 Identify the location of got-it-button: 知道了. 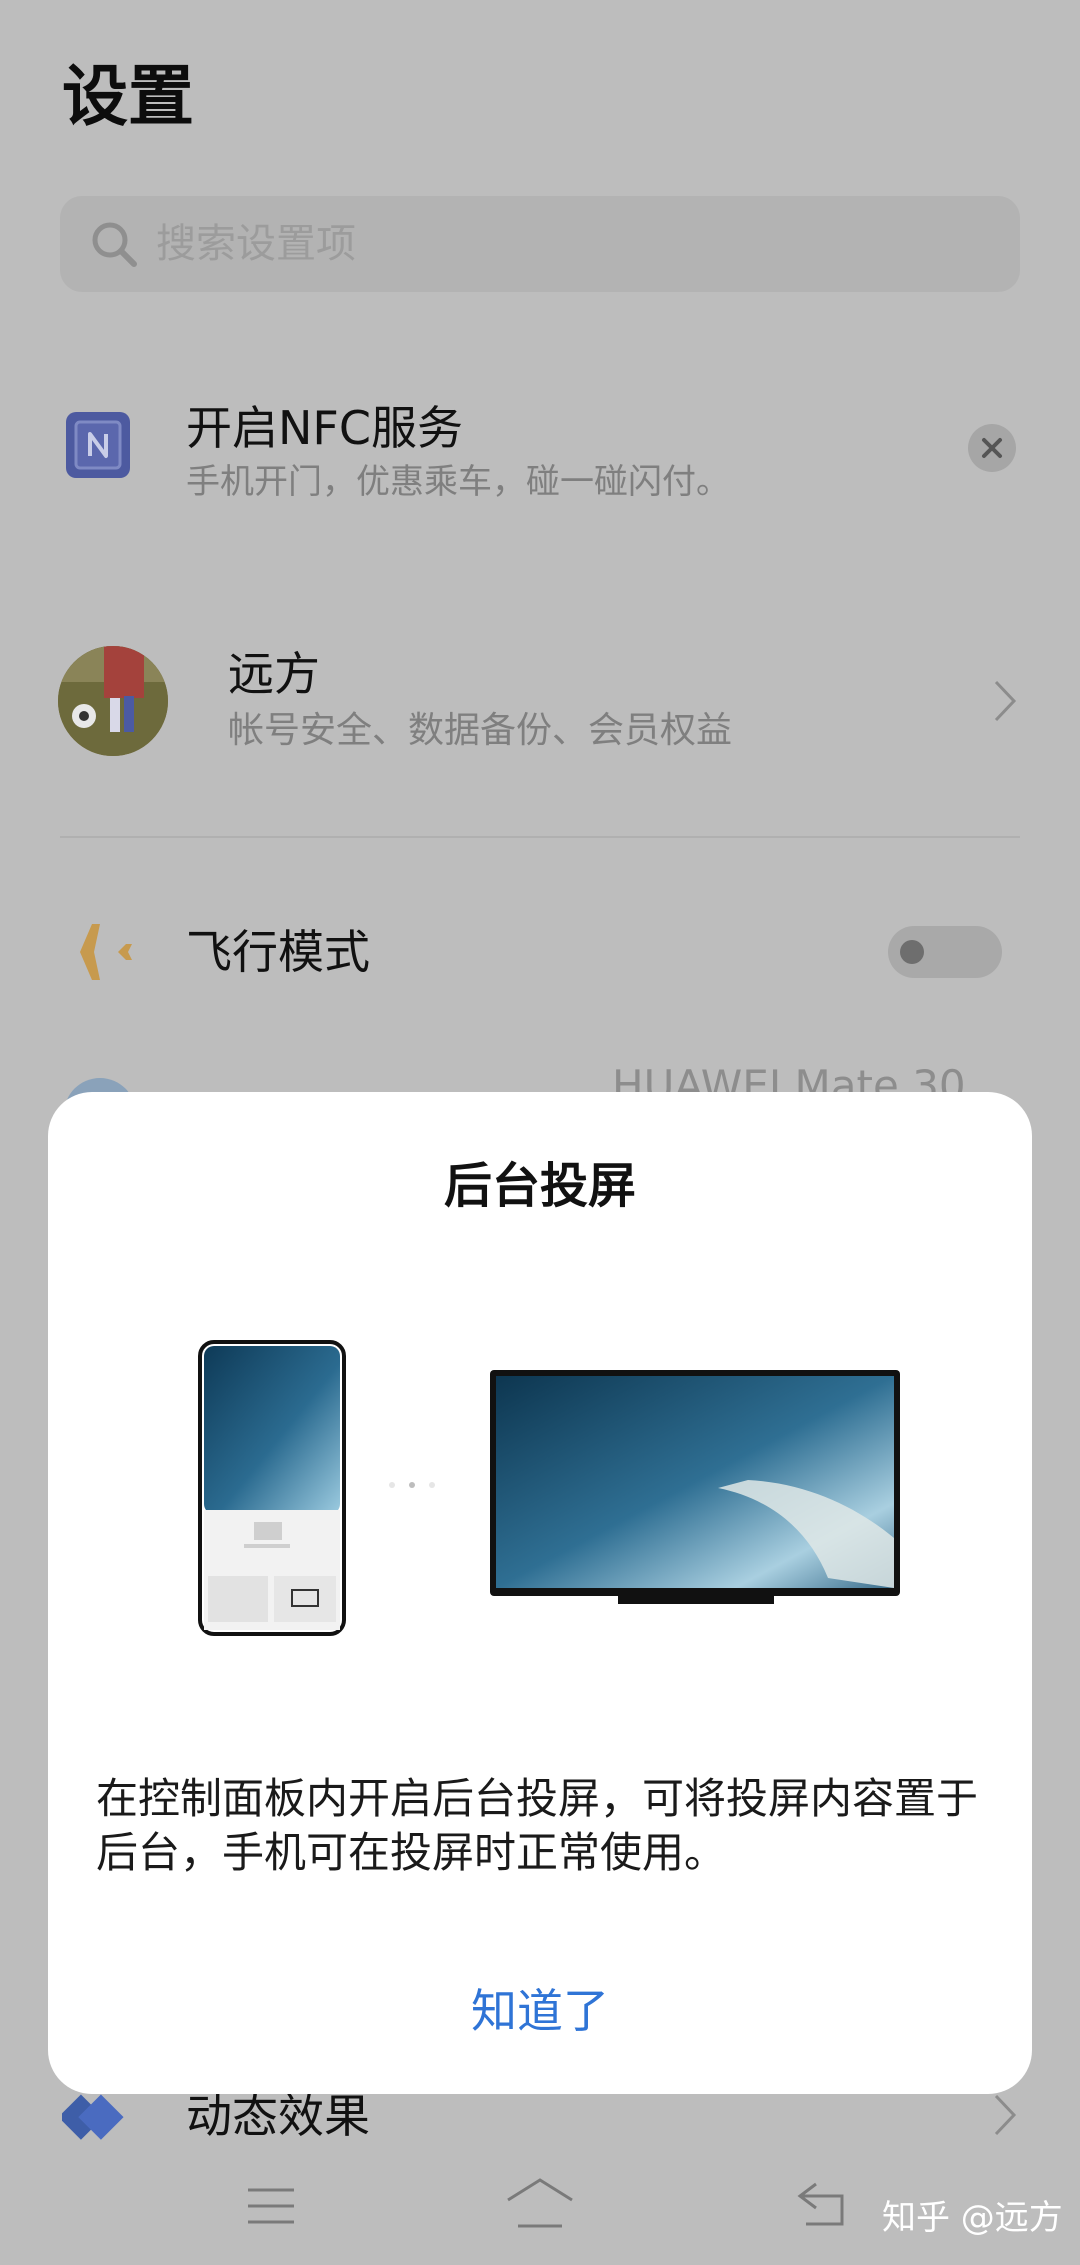
(540, 2011).